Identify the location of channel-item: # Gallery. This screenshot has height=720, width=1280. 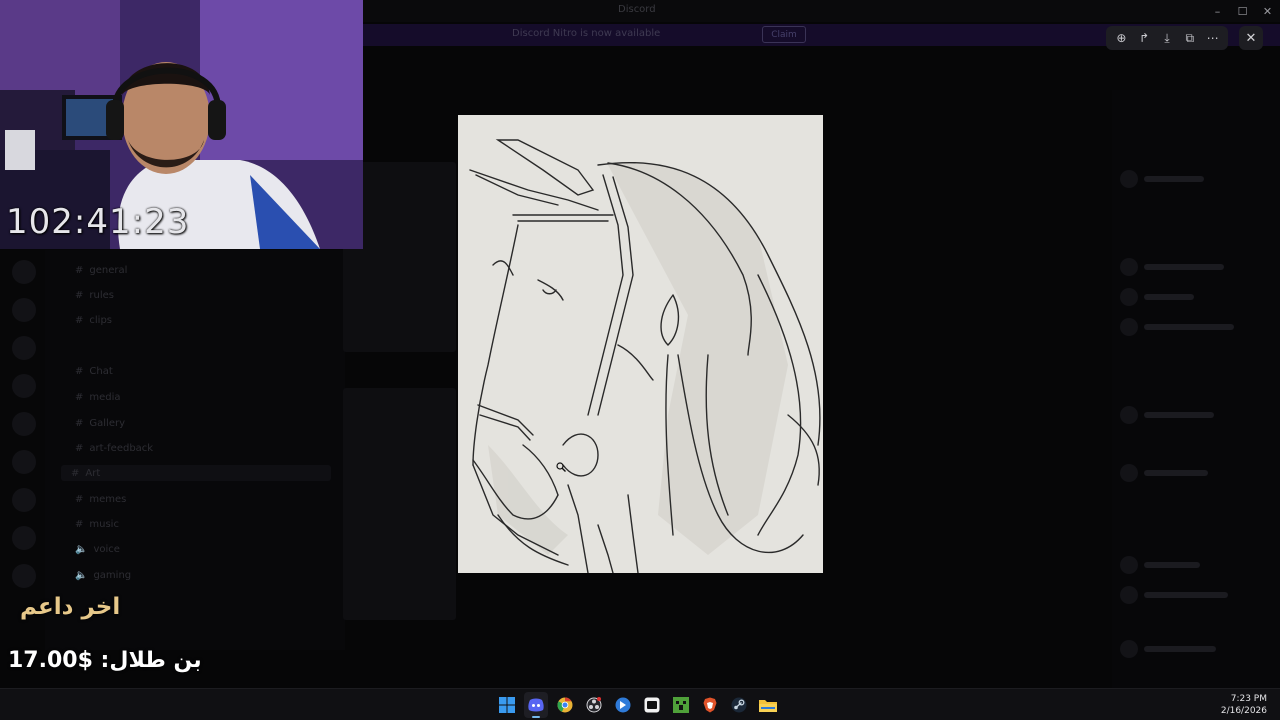
(100, 423).